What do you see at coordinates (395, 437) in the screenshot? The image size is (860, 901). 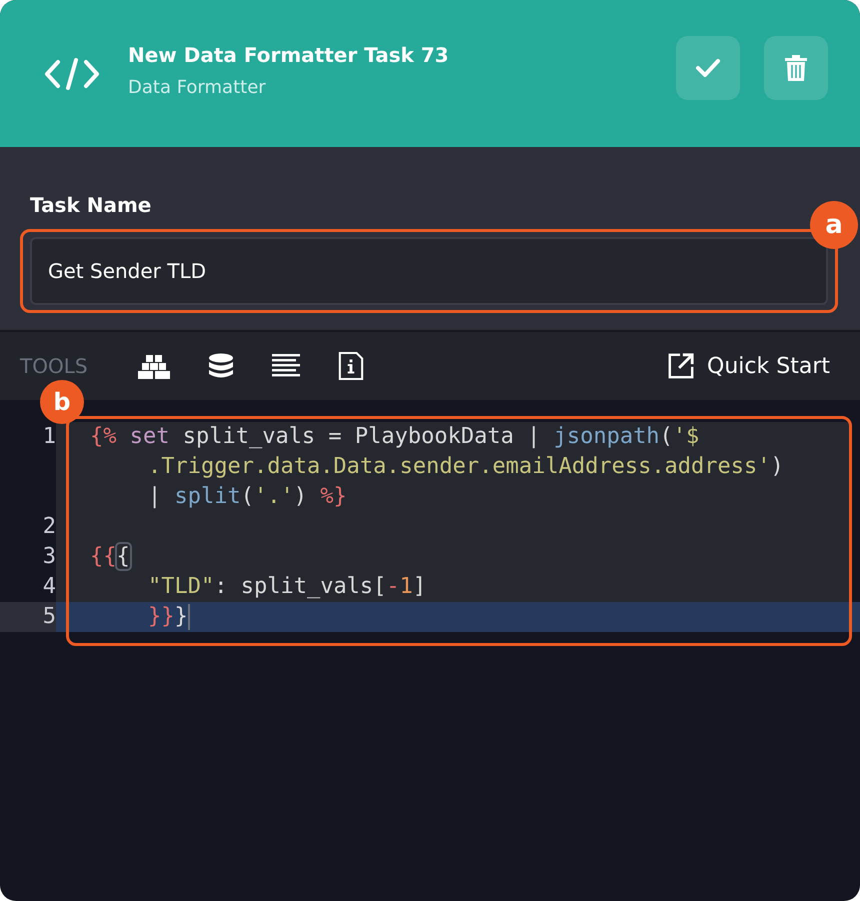 I see `code-line: {% set split_vals = PlaybookData | jsonpath('$` at bounding box center [395, 437].